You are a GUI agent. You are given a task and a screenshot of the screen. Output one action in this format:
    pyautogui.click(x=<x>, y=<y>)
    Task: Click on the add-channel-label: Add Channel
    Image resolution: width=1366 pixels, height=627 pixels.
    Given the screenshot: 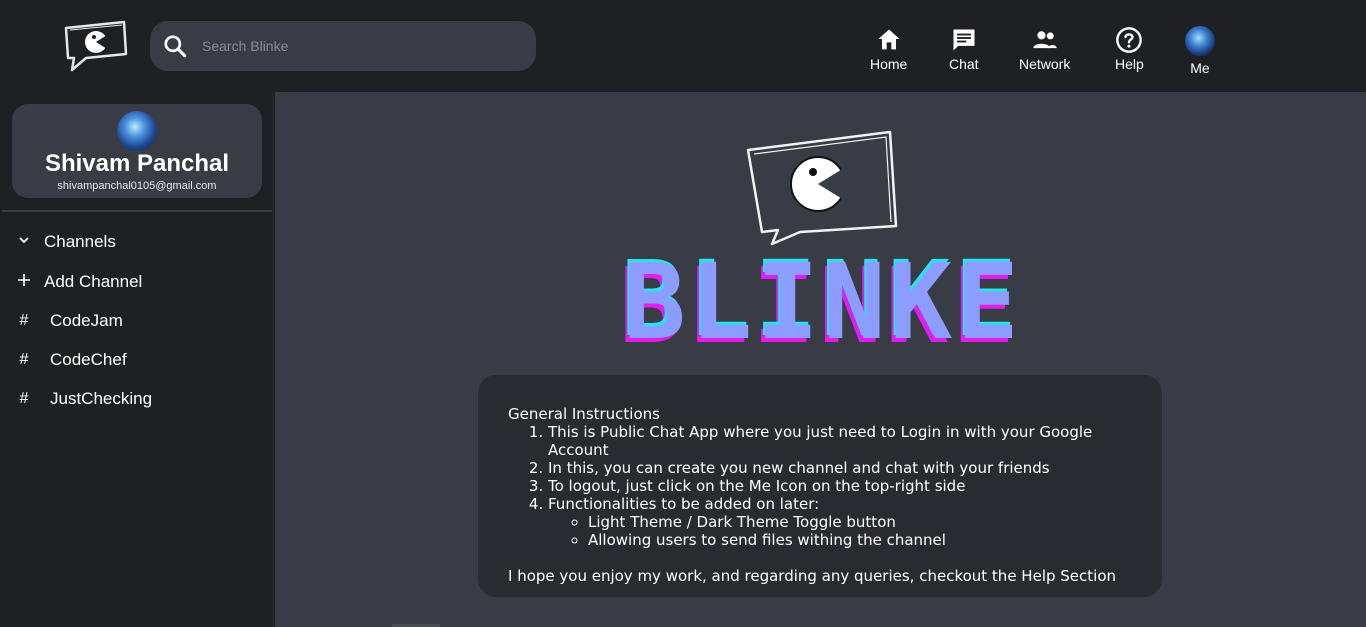 What is the action you would take?
    pyautogui.click(x=93, y=281)
    